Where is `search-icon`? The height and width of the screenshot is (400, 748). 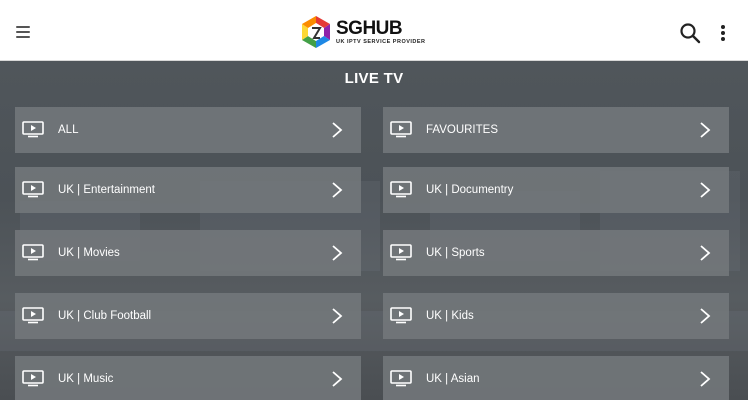 search-icon is located at coordinates (690, 33).